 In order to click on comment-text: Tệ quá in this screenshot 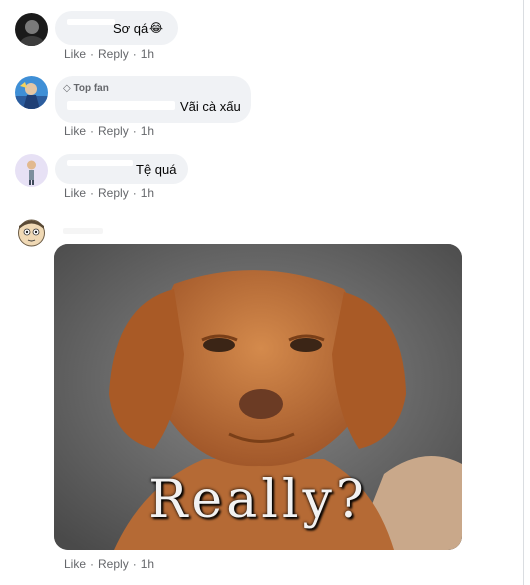, I will do `click(156, 169)`.